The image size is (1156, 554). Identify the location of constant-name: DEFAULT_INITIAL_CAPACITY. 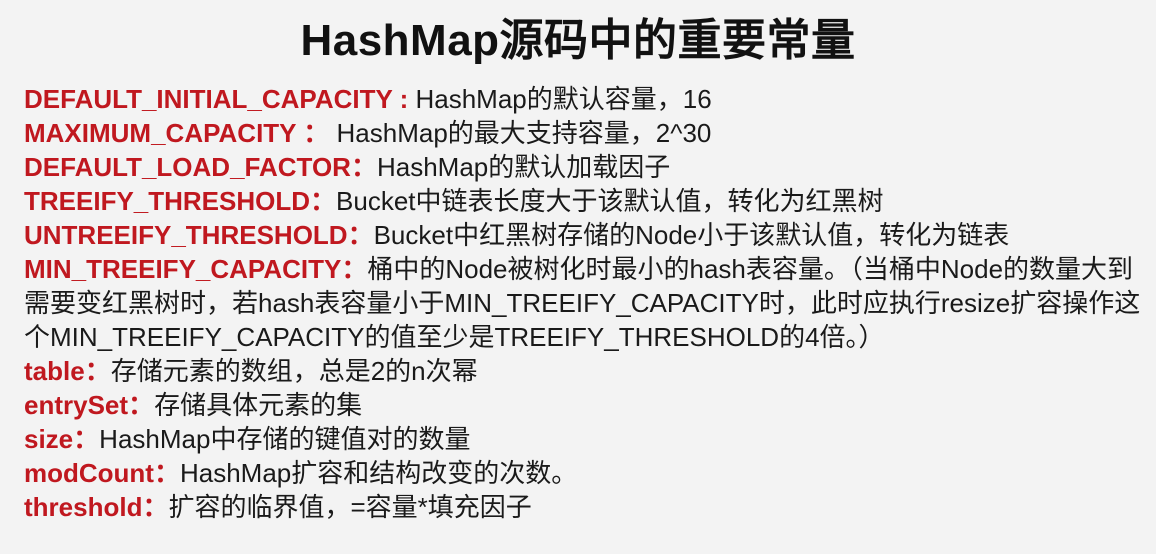
(208, 99).